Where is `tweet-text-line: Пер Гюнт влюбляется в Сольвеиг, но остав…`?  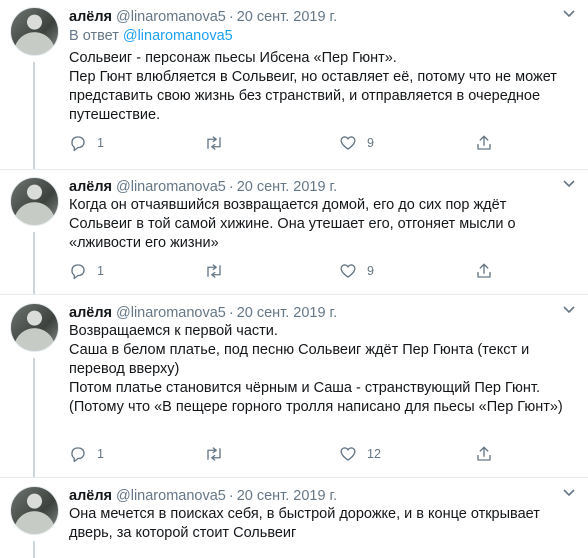
tweet-text-line: Пер Гюнт влюбляется в Сольвеиг, но остав… is located at coordinates (313, 96).